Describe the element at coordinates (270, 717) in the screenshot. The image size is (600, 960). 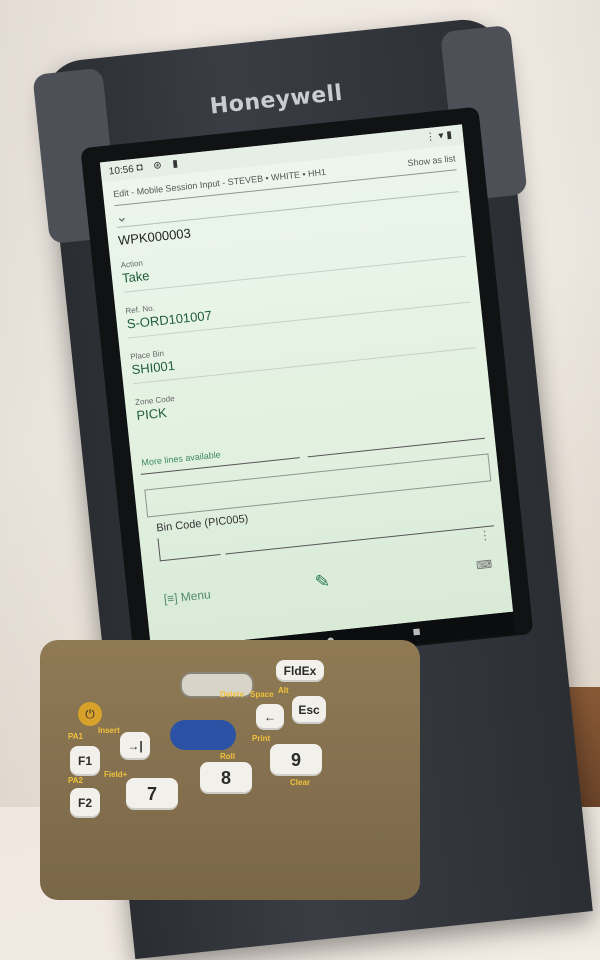
I see `enter-key: ←` at that location.